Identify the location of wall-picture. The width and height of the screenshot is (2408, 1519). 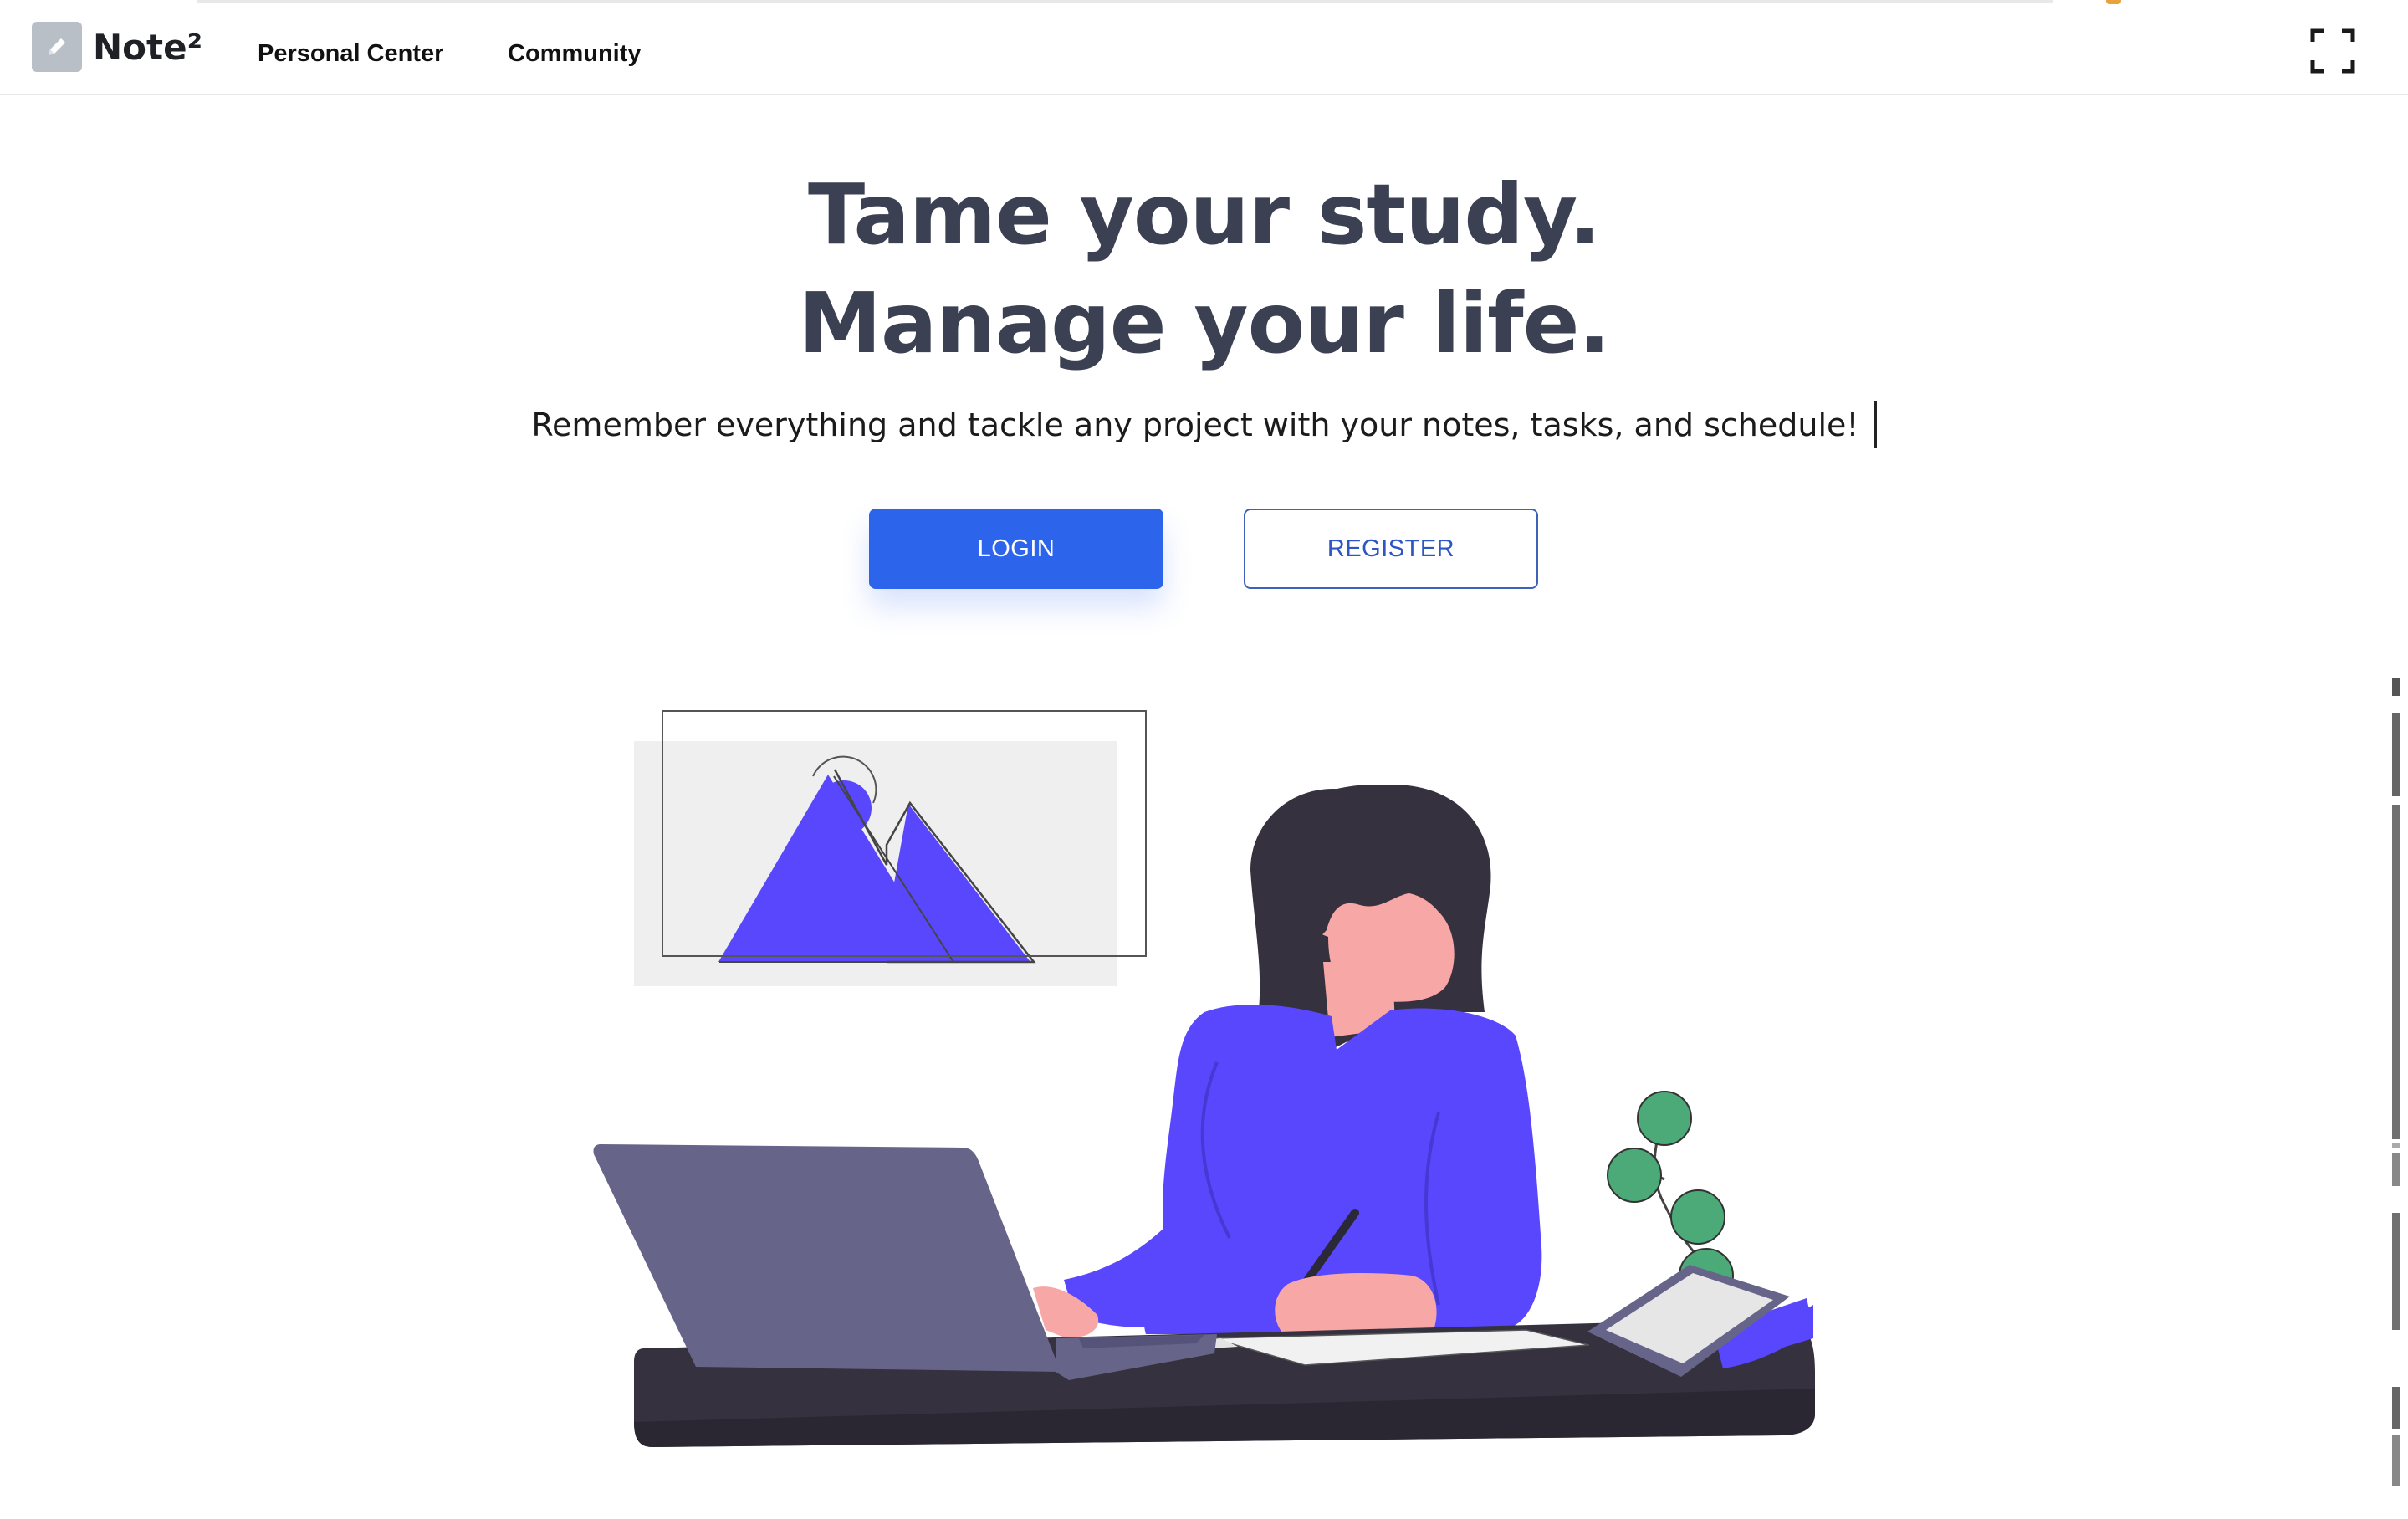
(890, 848).